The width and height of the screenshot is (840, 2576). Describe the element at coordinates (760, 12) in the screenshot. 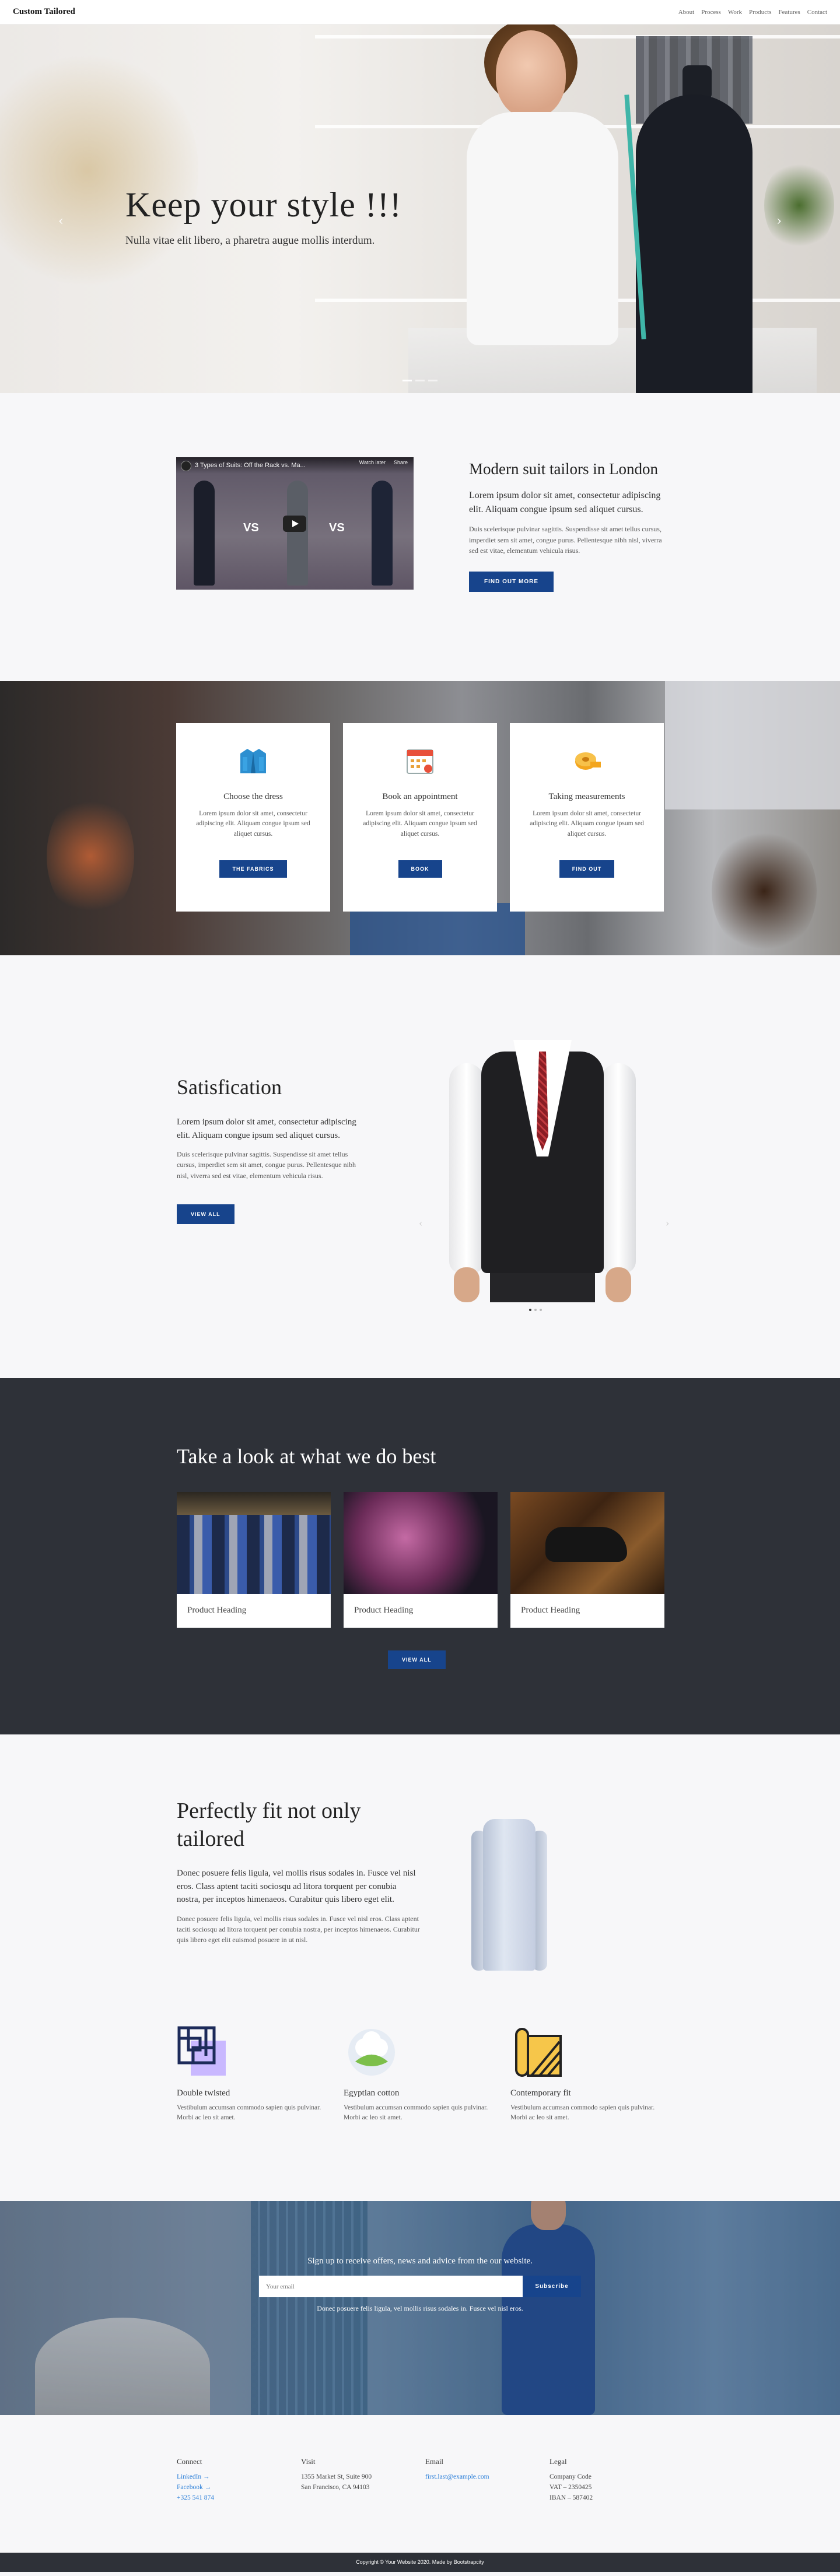

I see `nav-link-products: Products` at that location.